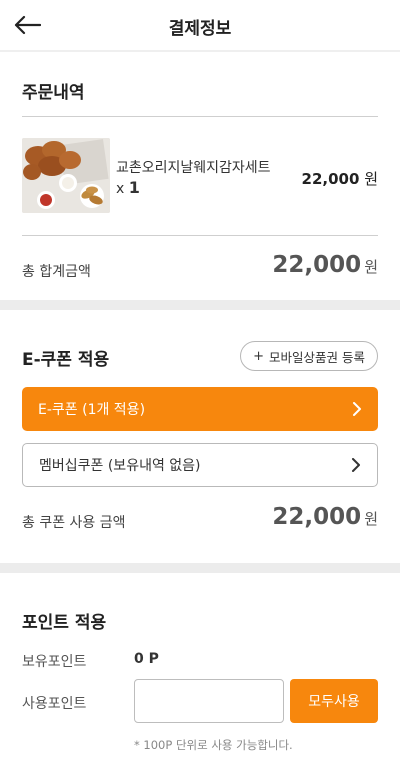 The image size is (400, 773). What do you see at coordinates (213, 745) in the screenshot?
I see `points-note: * 100P 단위로 사용 가능합니다.` at bounding box center [213, 745].